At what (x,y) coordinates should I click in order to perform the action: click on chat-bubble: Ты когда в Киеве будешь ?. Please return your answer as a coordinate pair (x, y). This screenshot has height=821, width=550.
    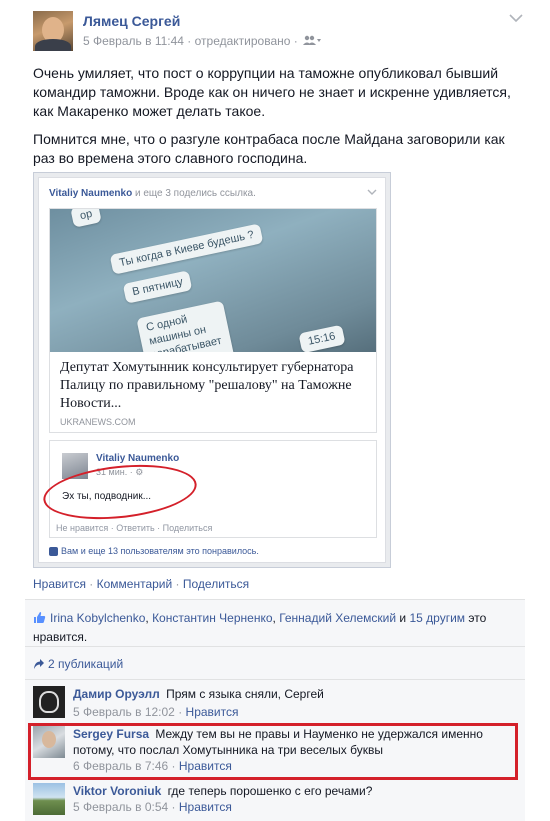
    Looking at the image, I should click on (186, 249).